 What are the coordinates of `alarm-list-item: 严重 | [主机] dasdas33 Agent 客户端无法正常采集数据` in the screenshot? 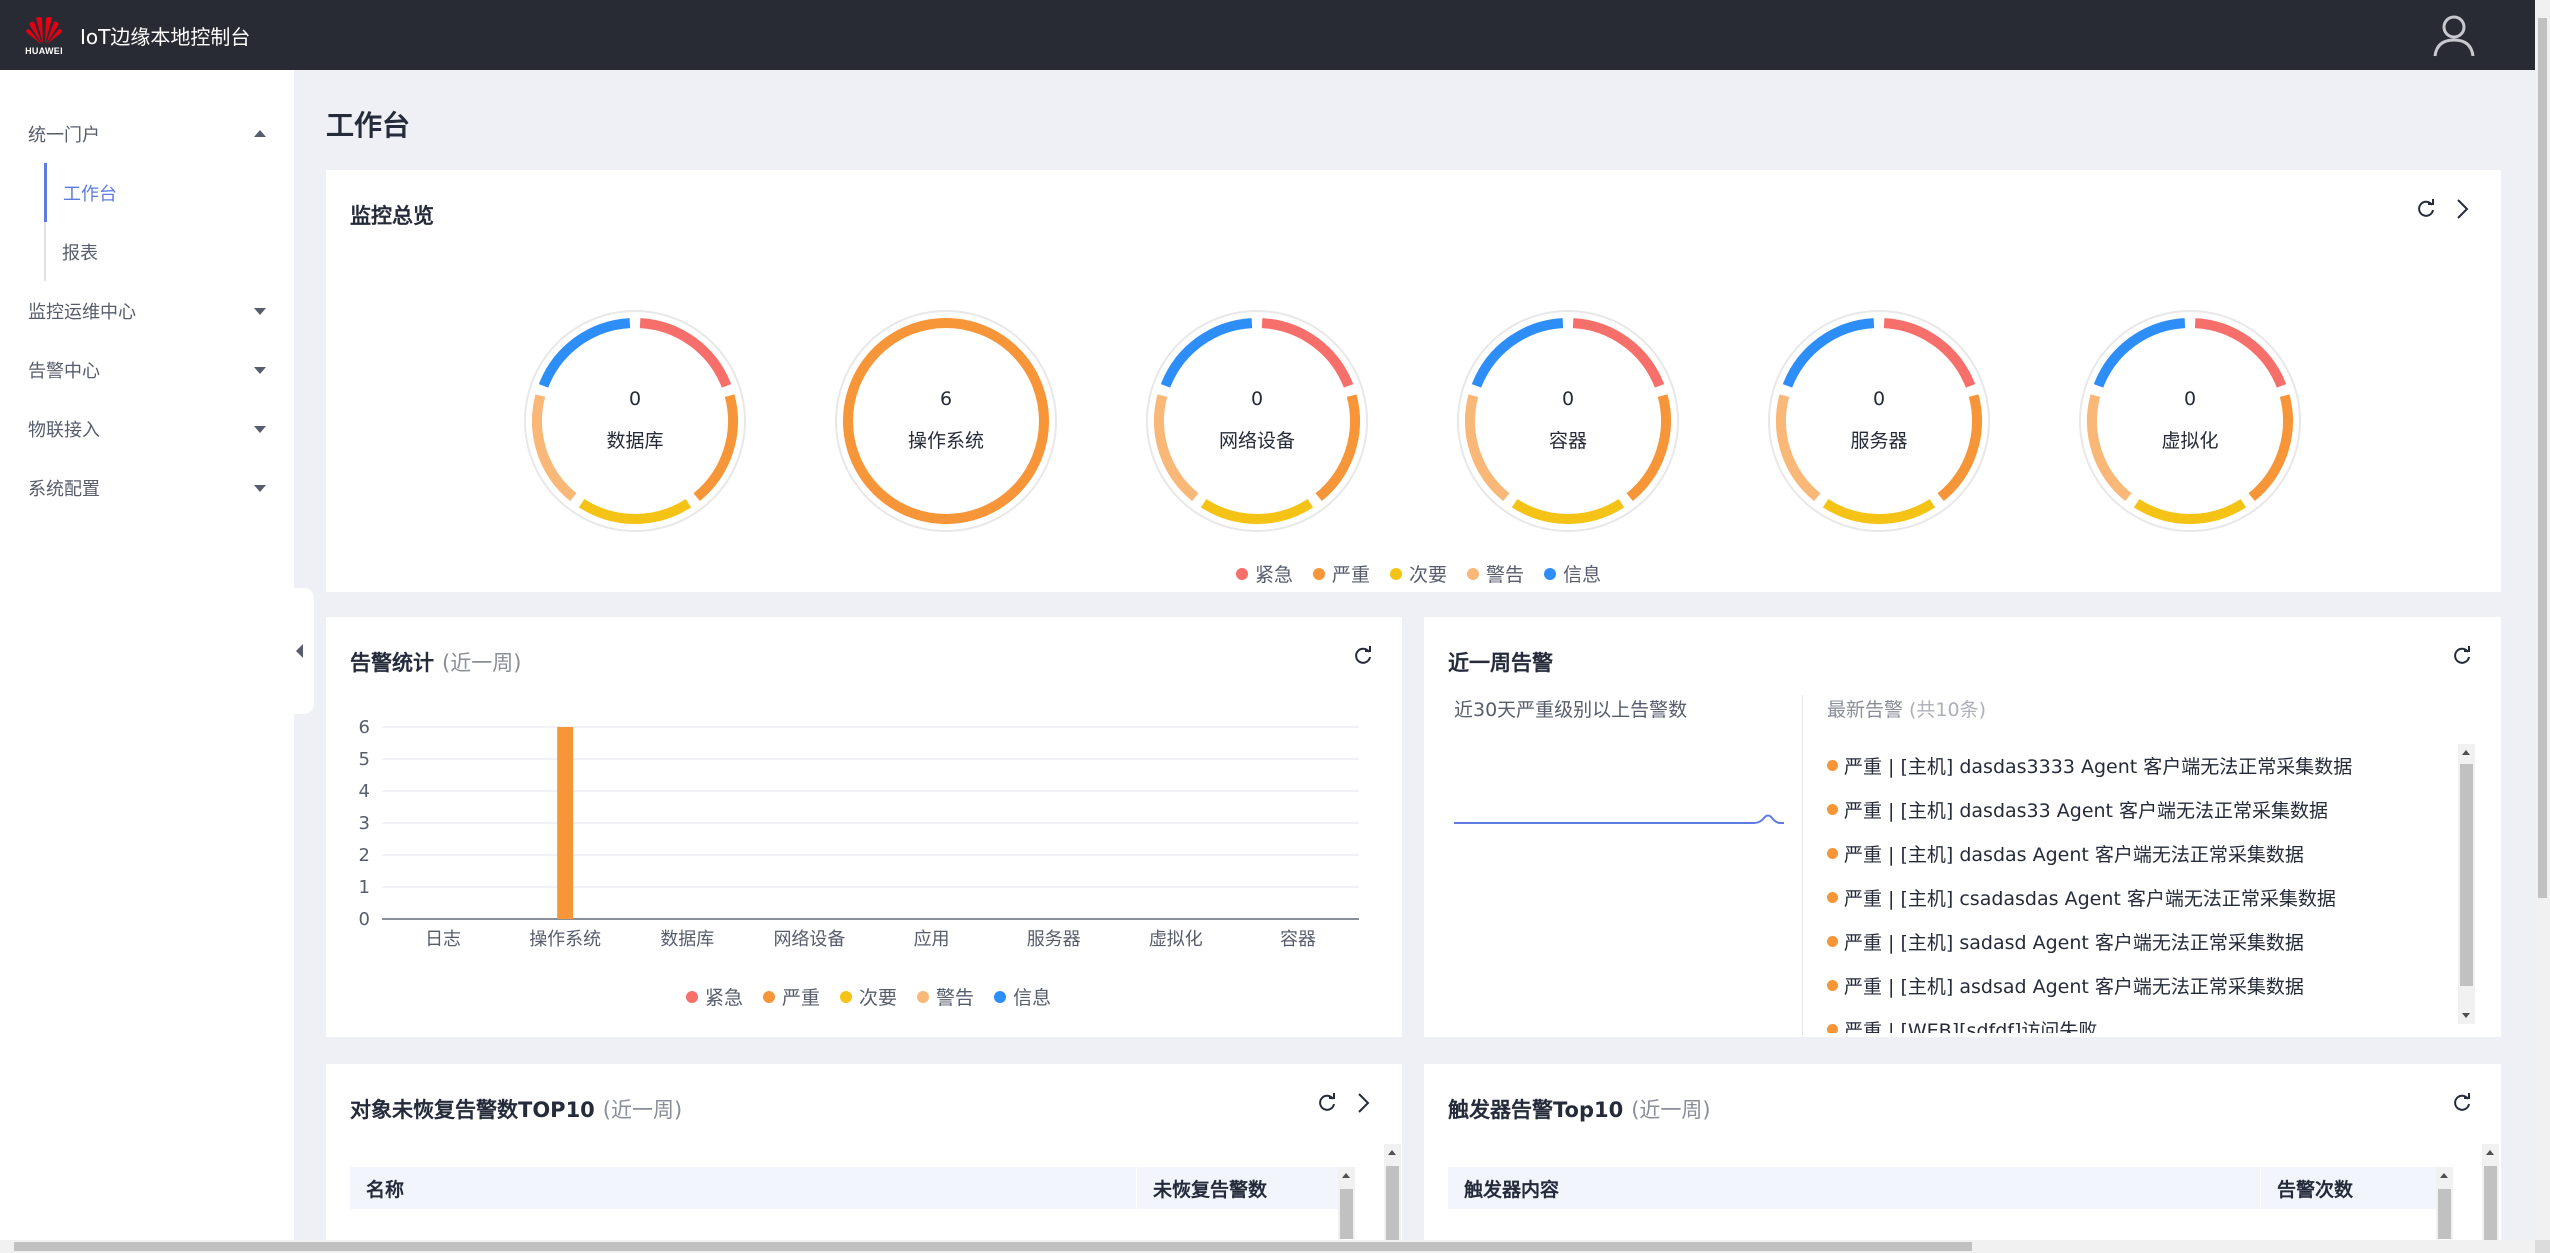 It's located at (2147, 809).